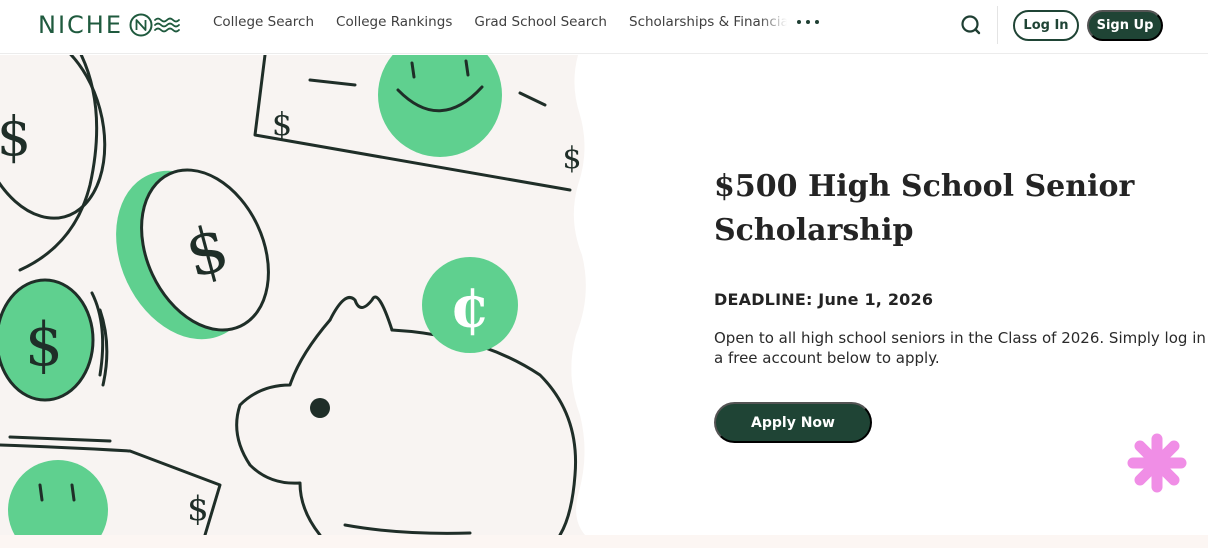 This screenshot has height=548, width=1208. Describe the element at coordinates (793, 422) in the screenshot. I see `apply-now-button: Apply Now` at that location.